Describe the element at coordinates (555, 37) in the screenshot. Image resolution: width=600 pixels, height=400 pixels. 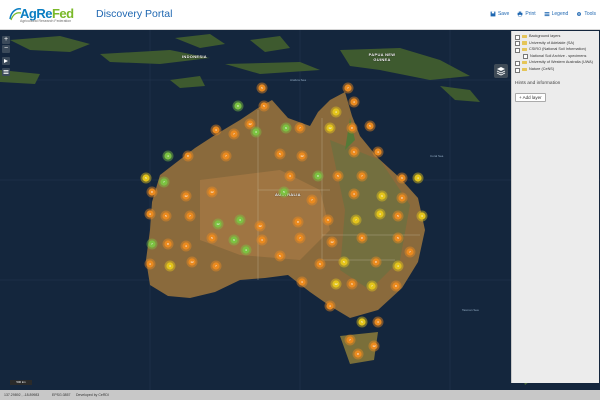
I see `layer-item-background: Background layers` at that location.